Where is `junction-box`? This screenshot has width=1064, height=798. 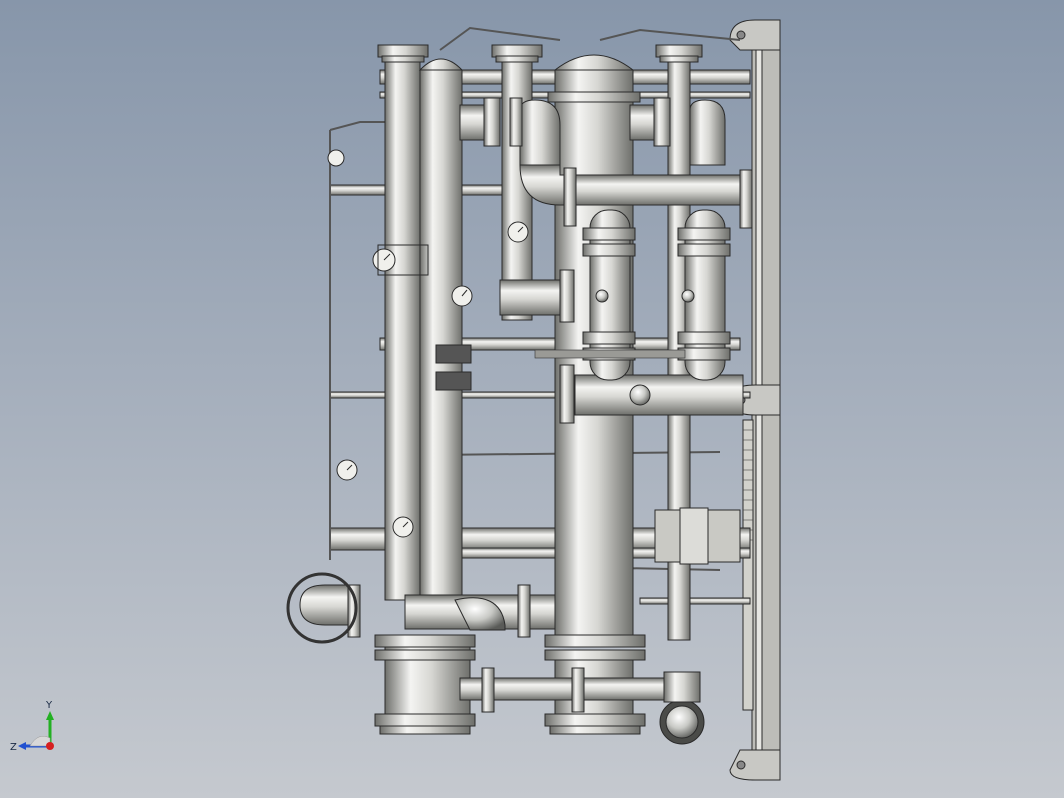 junction-box is located at coordinates (697, 536).